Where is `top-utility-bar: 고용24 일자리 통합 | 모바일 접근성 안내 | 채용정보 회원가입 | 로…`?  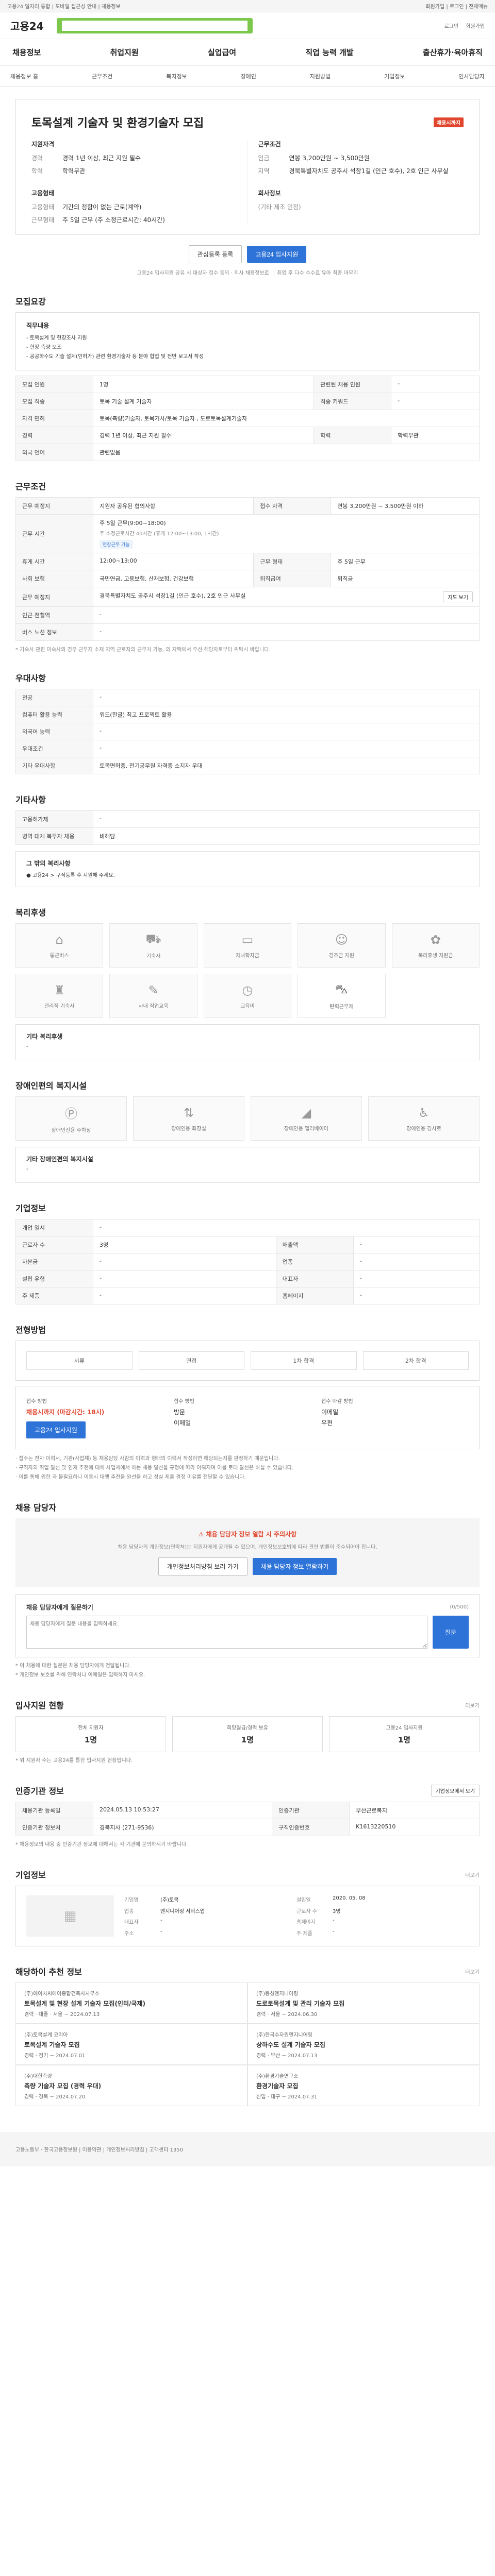
top-utility-bar: 고용24 일자리 통합 | 모바일 접근성 안내 | 채용정보 회원가입 | 로… is located at coordinates (247, 6).